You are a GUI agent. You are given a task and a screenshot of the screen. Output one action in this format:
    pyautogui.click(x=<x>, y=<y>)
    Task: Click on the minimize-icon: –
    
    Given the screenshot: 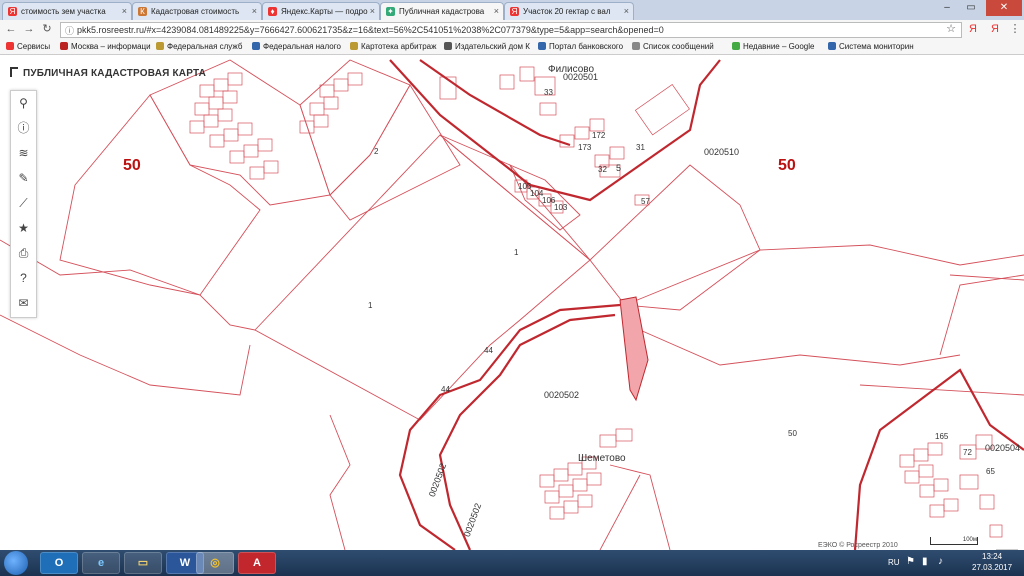 What is the action you would take?
    pyautogui.click(x=947, y=8)
    